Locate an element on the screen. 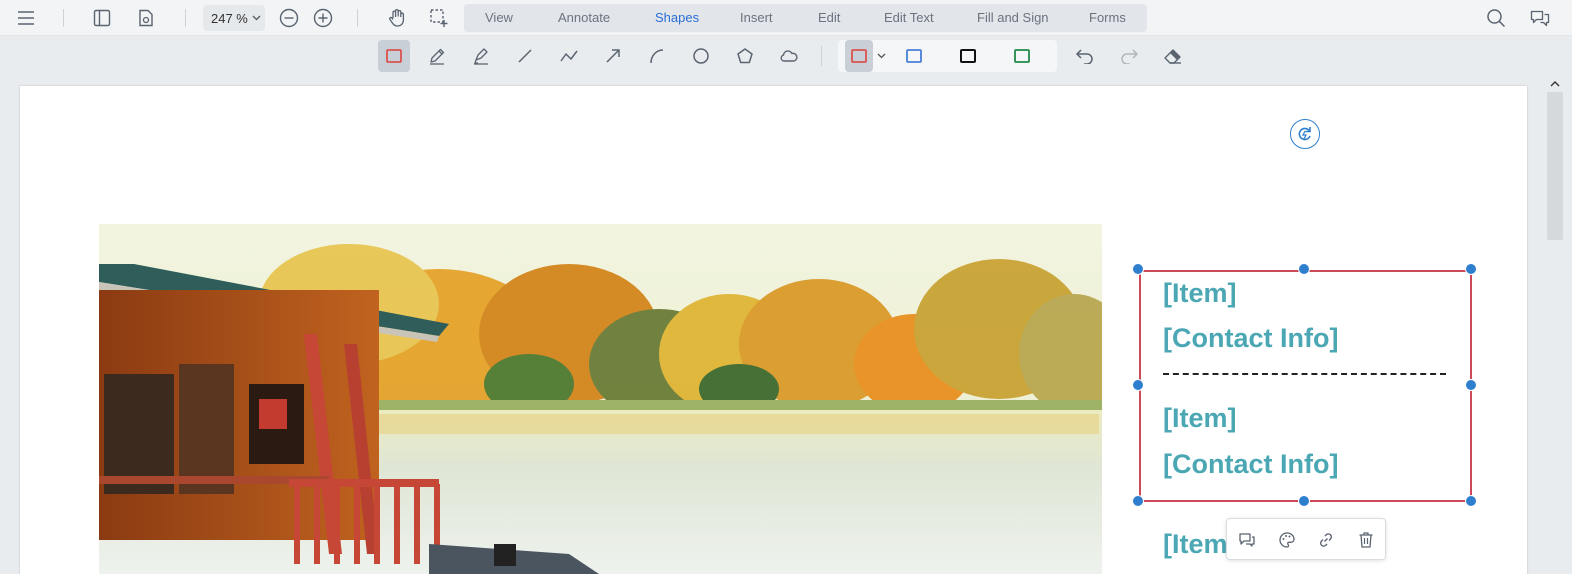  delete-button is located at coordinates (1366, 540).